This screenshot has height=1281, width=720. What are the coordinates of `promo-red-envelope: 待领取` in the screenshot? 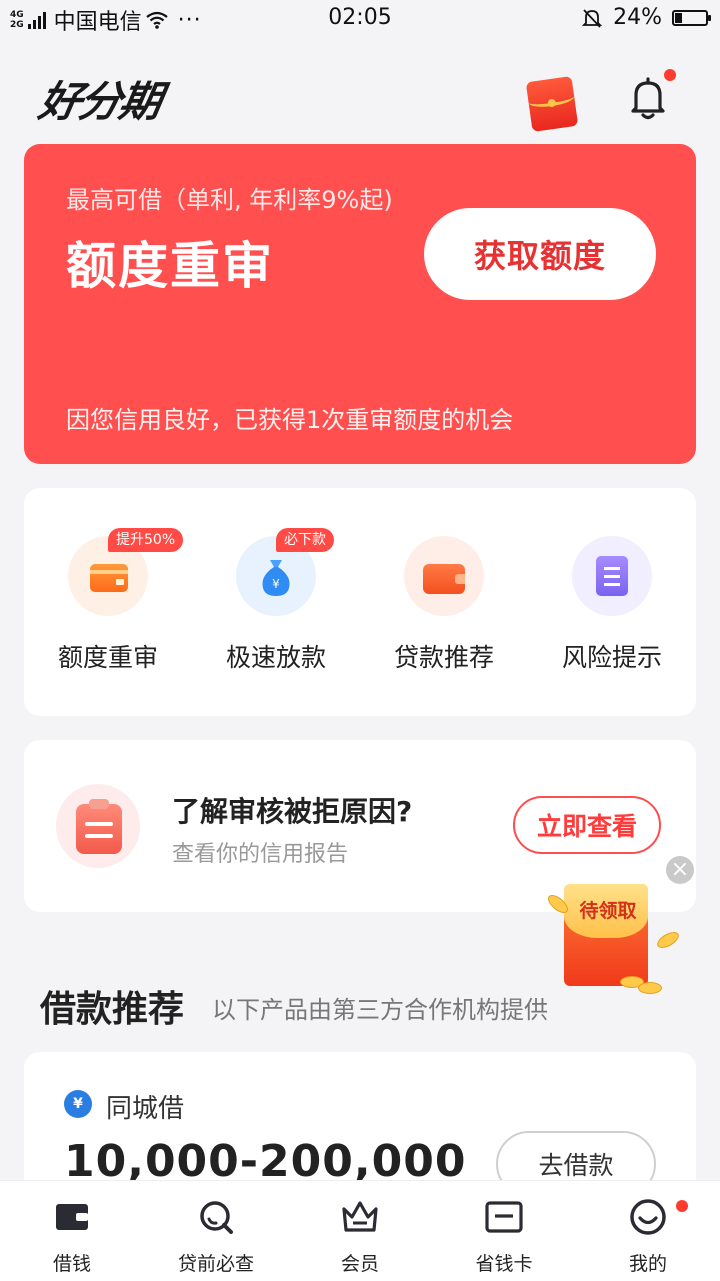 It's located at (613, 939).